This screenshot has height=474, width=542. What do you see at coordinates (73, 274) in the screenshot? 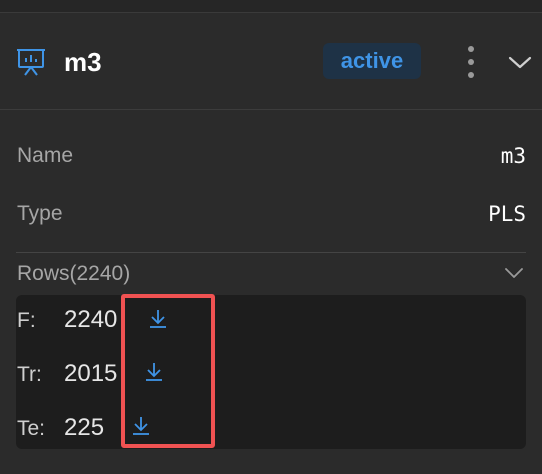
I see `rows-heading: Rows(2240)` at bounding box center [73, 274].